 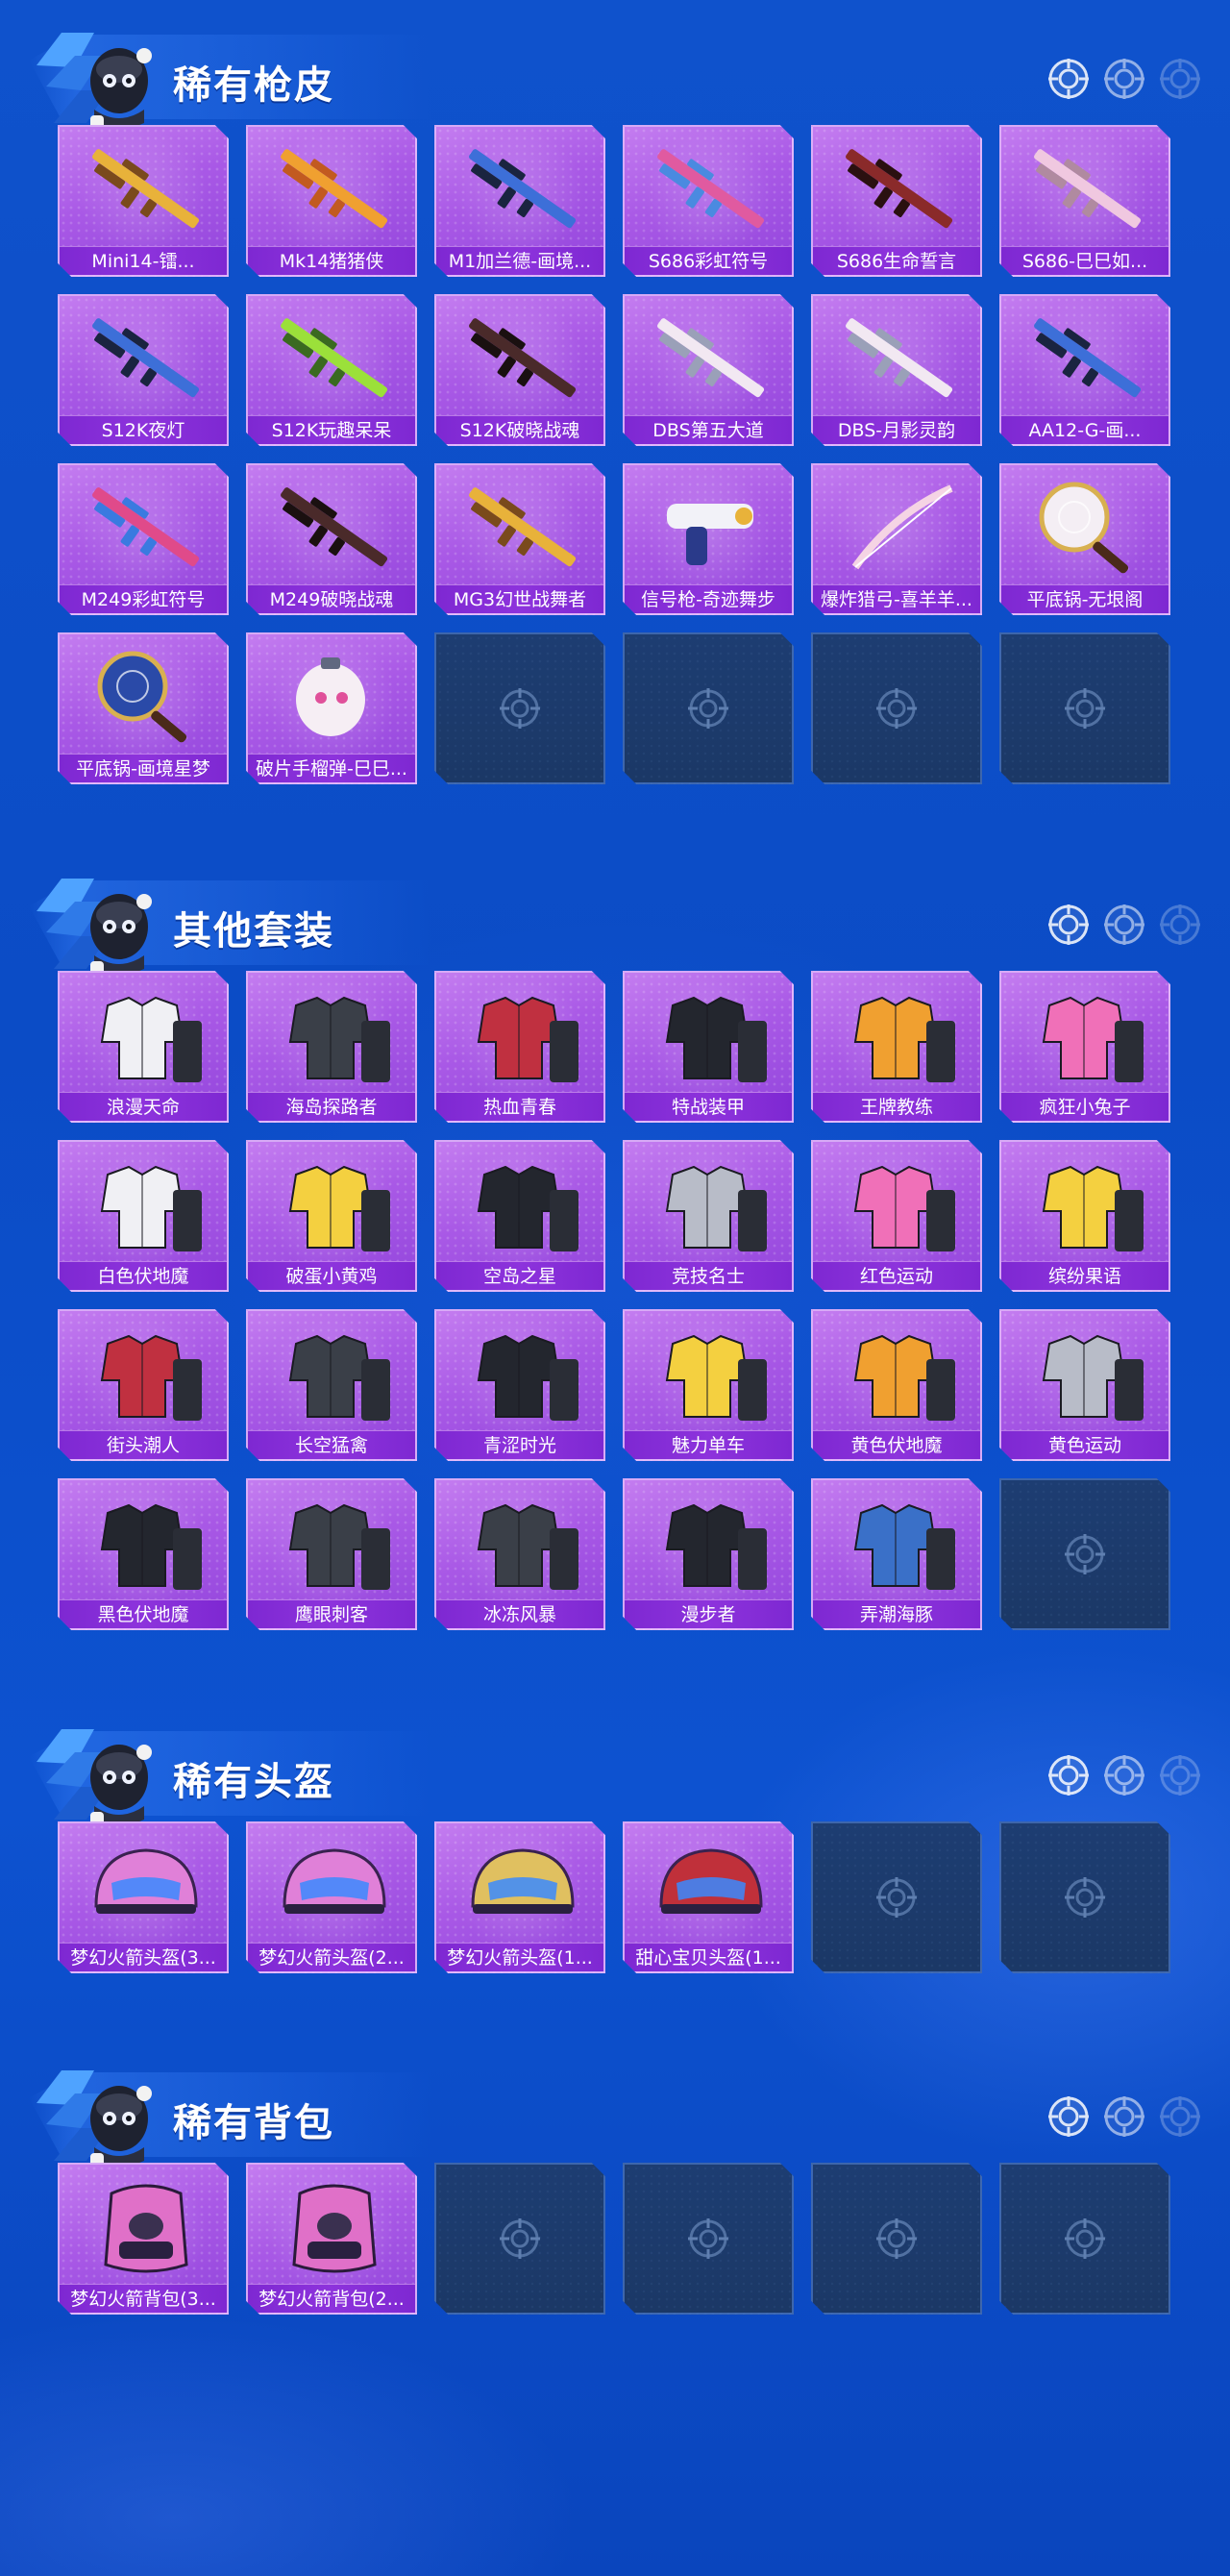 I want to click on item-slot: M249破晓战魂, so click(x=331, y=539).